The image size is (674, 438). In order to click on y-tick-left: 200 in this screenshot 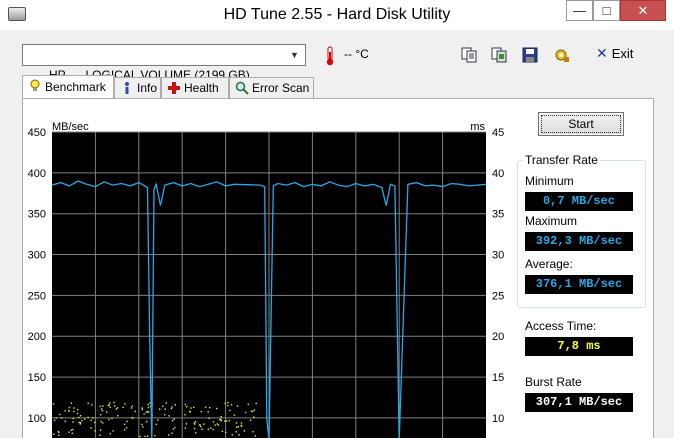, I will do `click(37, 337)`.